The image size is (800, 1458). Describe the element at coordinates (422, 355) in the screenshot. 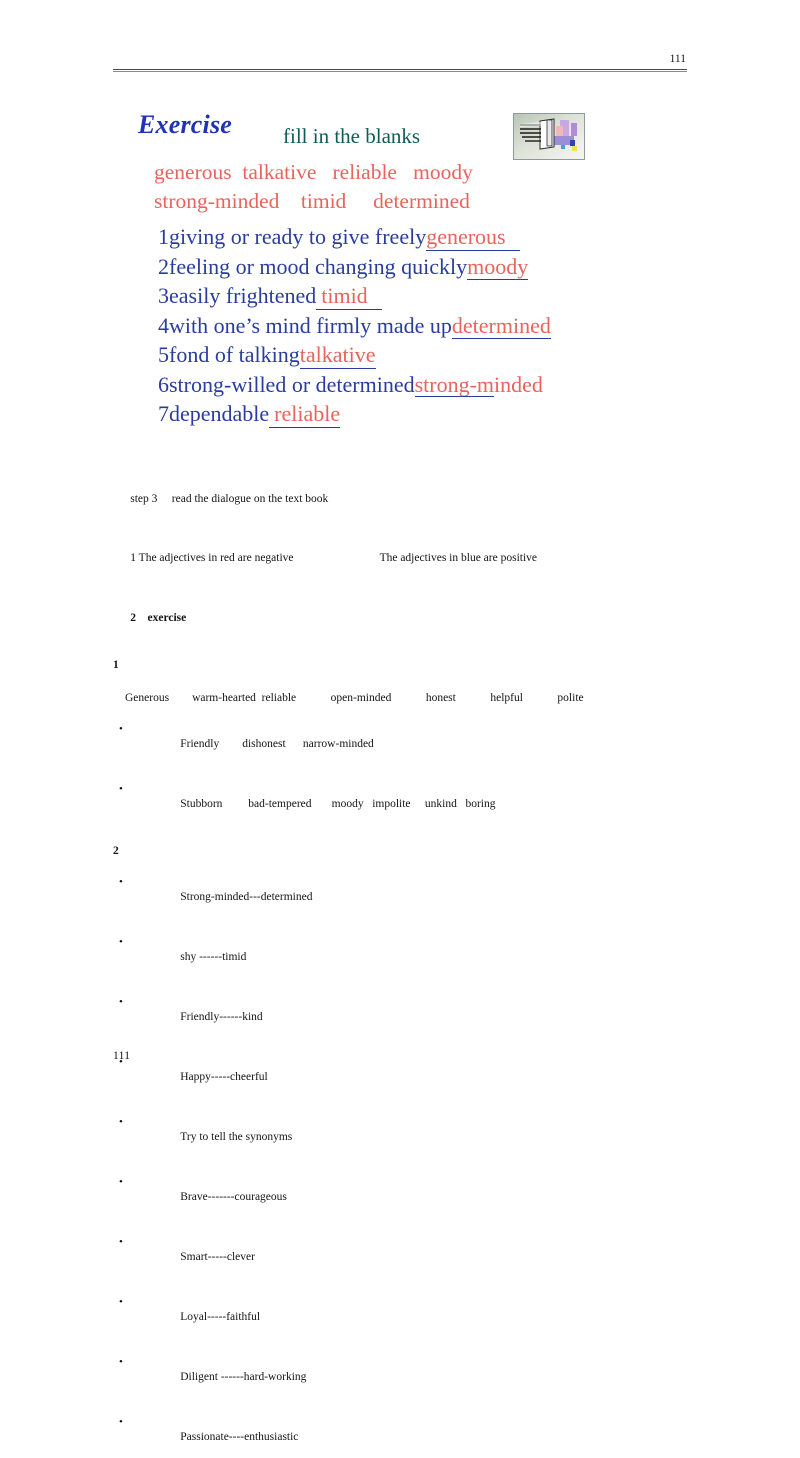

I see `definition-row-5: 5fond of talkingtalkative` at that location.